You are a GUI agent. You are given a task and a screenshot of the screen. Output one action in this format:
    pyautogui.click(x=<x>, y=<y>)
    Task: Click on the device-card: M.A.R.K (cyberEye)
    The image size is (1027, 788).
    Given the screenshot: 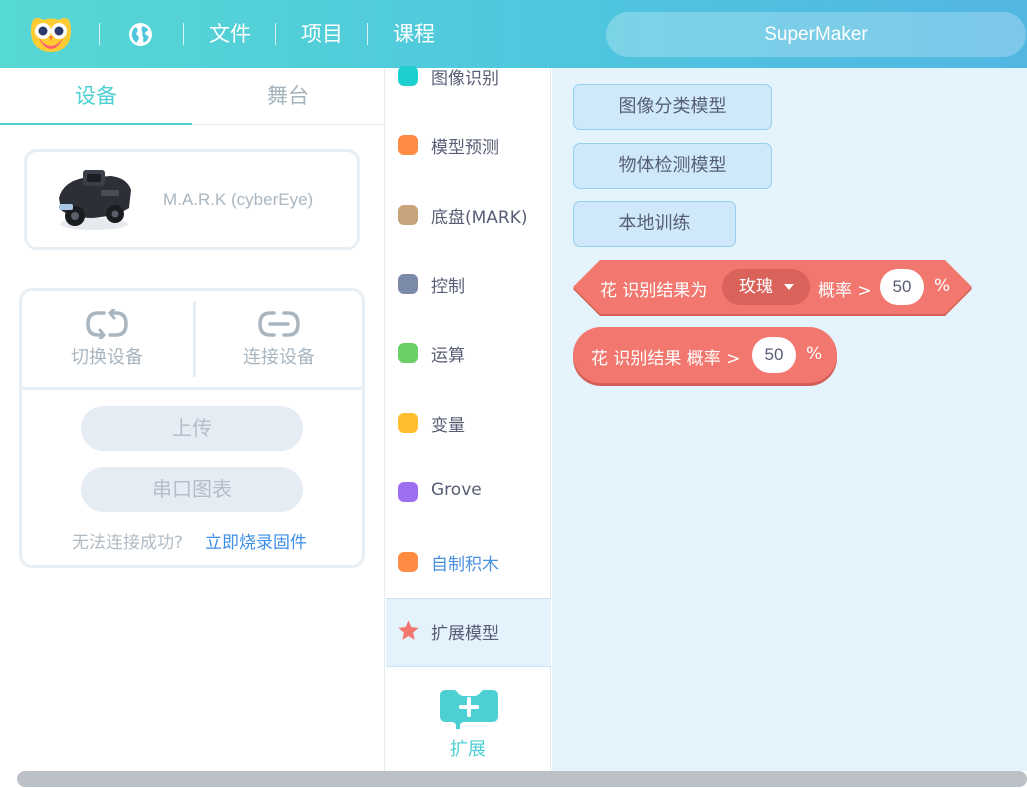 What is the action you would take?
    pyautogui.click(x=192, y=199)
    